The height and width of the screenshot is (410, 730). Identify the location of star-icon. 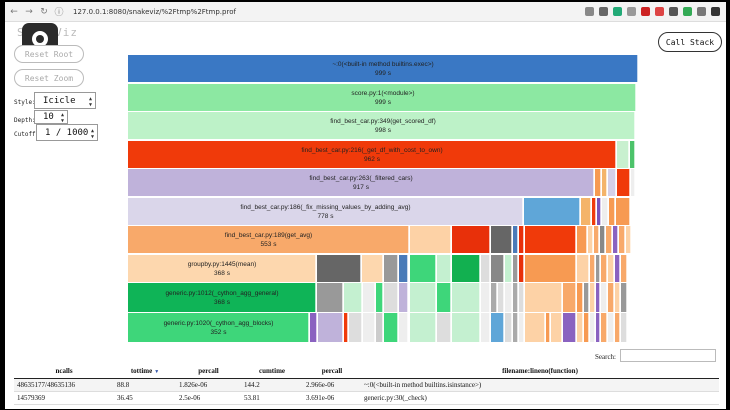
(589, 11).